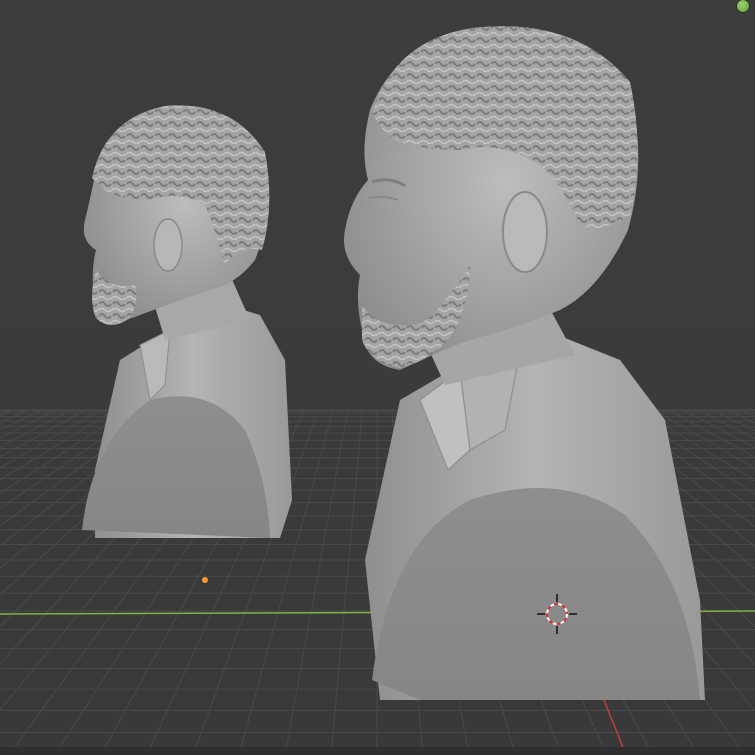 The width and height of the screenshot is (755, 755). What do you see at coordinates (205, 580) in the screenshot?
I see `object-origin-icon` at bounding box center [205, 580].